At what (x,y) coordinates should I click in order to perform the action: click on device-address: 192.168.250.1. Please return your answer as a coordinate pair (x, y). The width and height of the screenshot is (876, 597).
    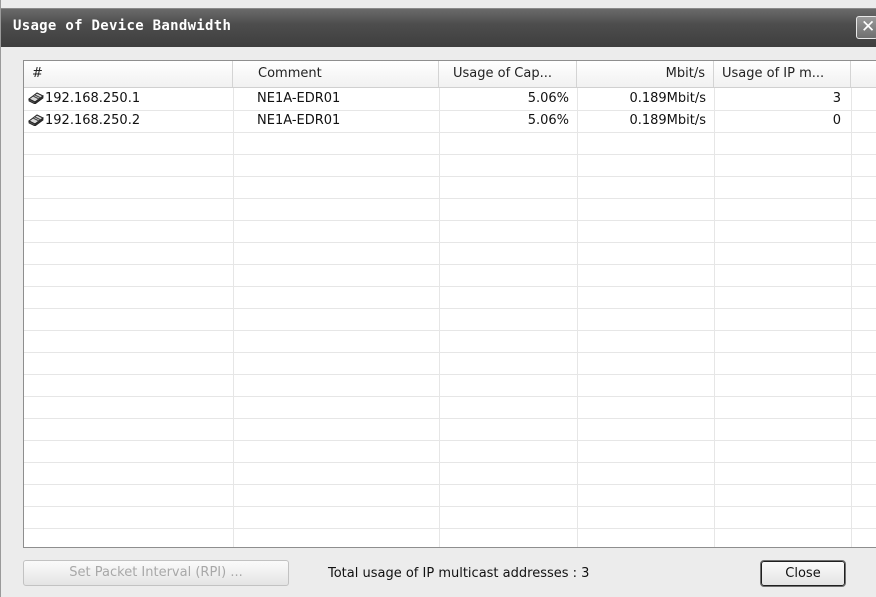
    Looking at the image, I should click on (93, 98).